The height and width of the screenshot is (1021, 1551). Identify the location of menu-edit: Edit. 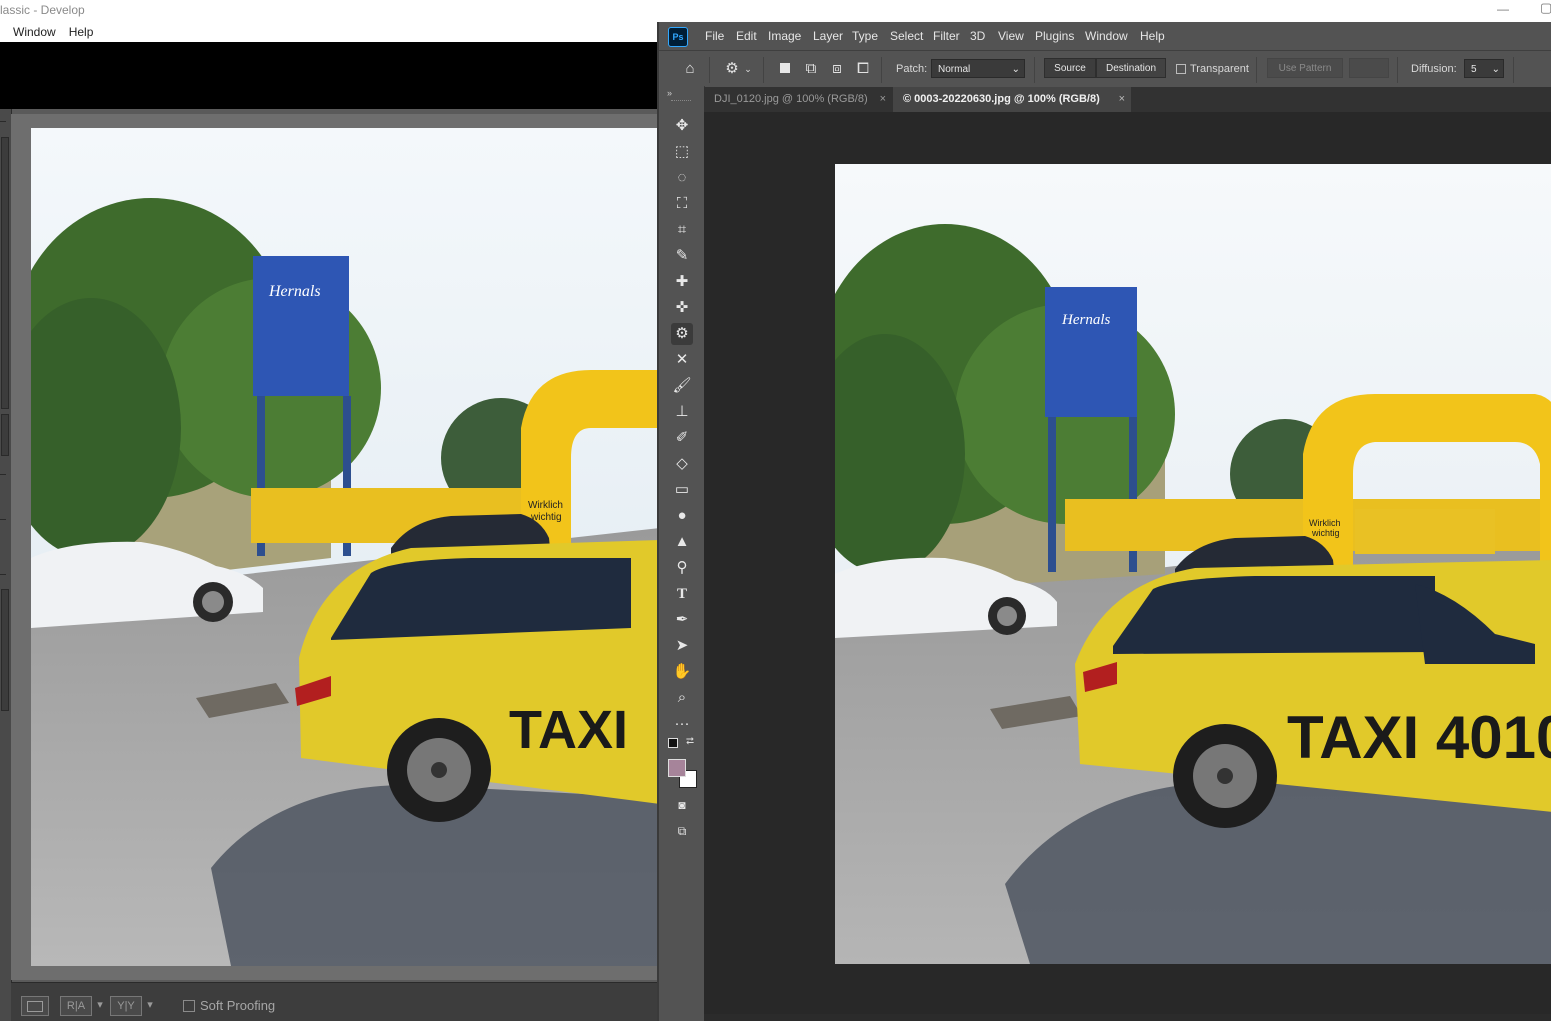
(746, 36).